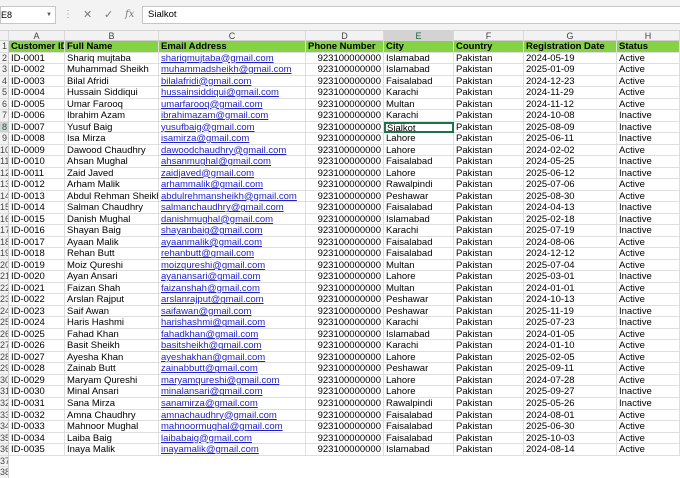 The image size is (680, 478). Describe the element at coordinates (232, 450) in the screenshot. I see `cell-c: inayamalik@gmail.com` at that location.